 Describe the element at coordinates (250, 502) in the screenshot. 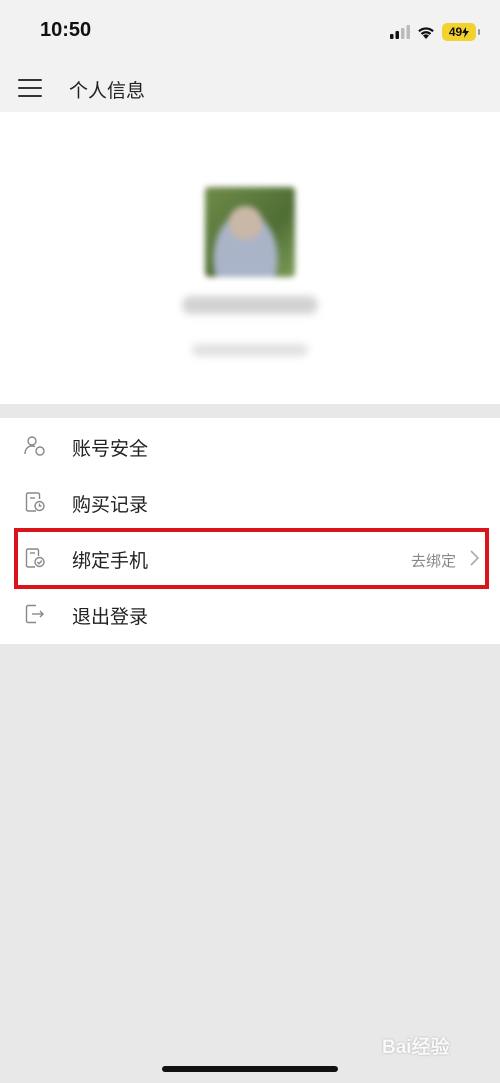

I see `menu-item-purchase-record: 购买记录` at that location.